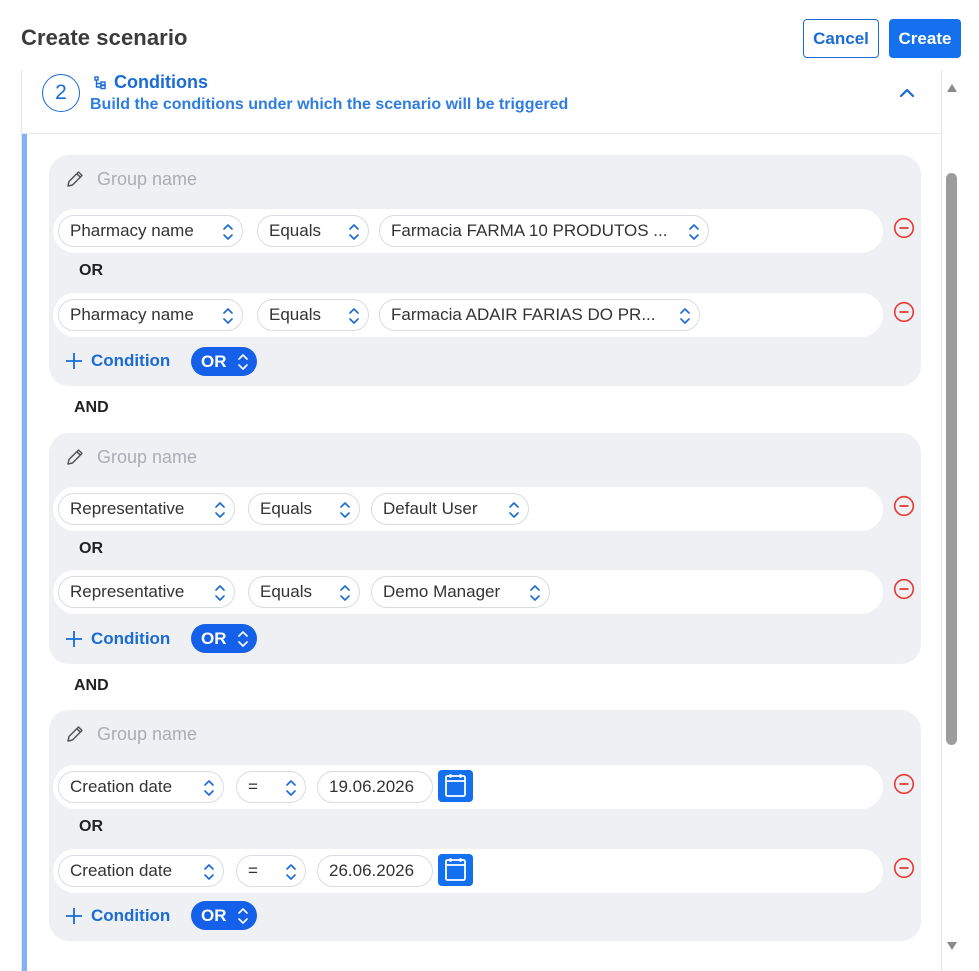 The image size is (979, 971). I want to click on value-select: Default User, so click(450, 509).